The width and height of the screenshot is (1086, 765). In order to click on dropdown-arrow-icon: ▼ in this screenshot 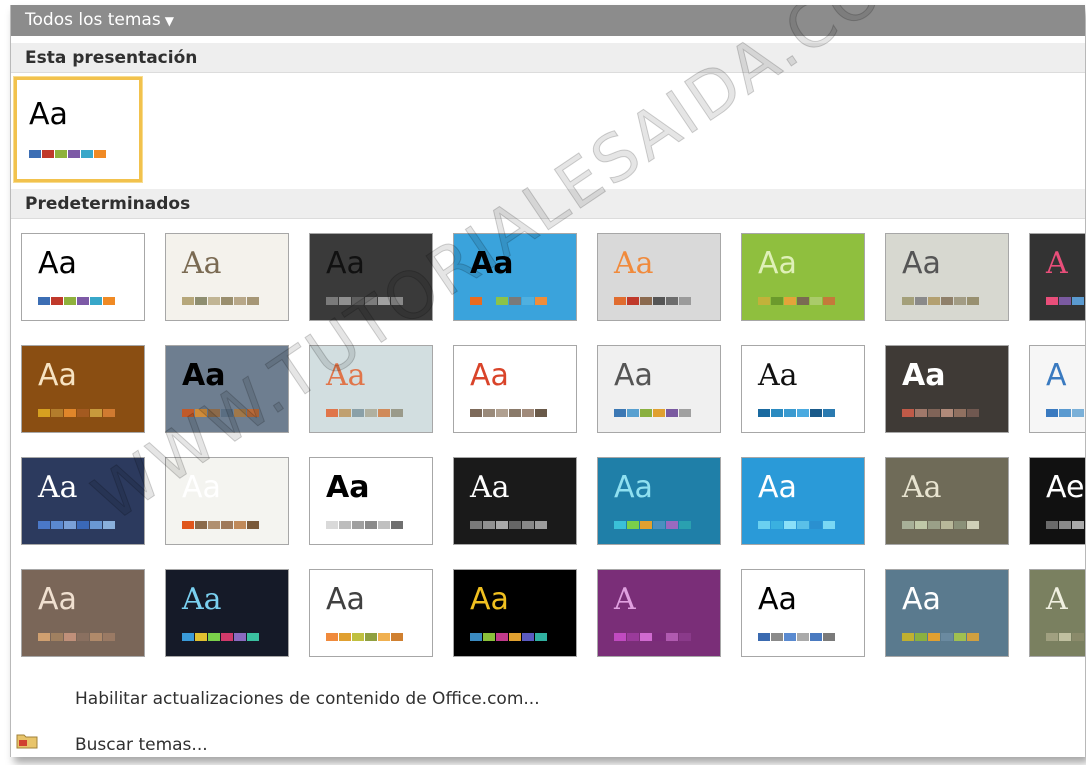, I will do `click(169, 21)`.